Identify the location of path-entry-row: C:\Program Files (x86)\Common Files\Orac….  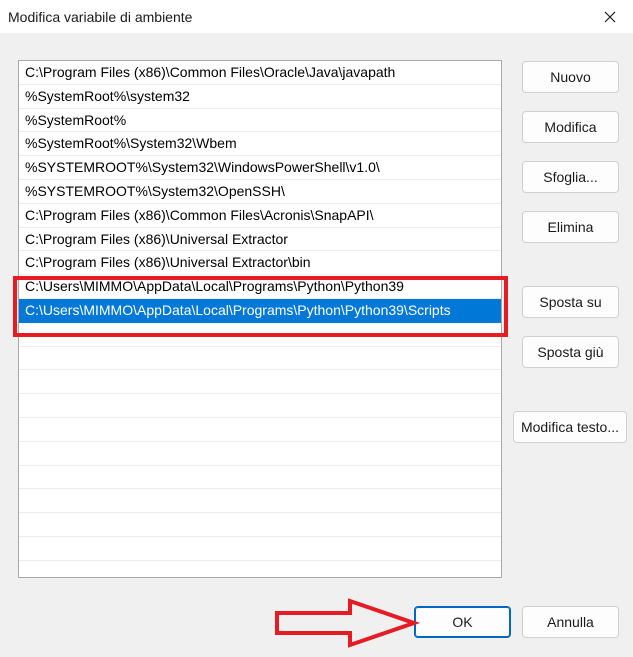
(260, 73).